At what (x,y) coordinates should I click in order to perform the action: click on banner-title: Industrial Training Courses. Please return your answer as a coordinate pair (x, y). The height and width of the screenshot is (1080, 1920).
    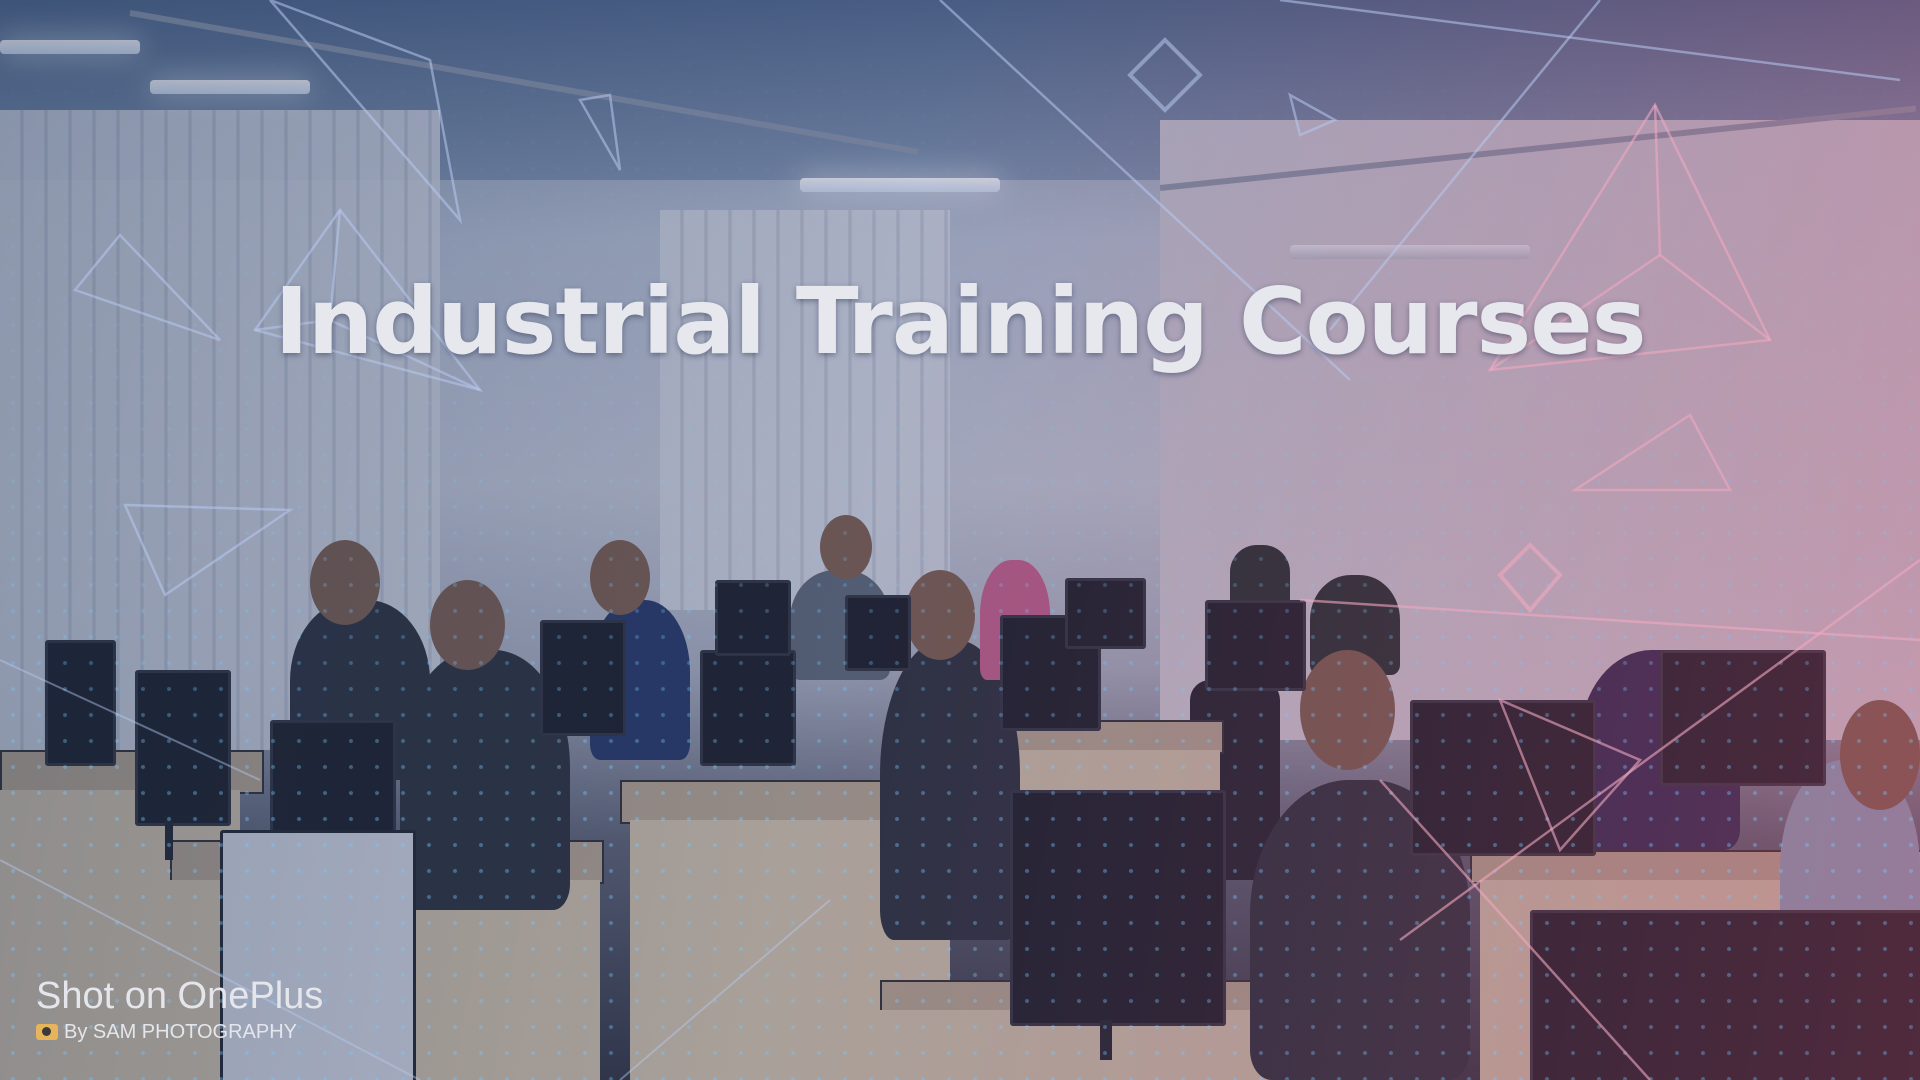
    Looking at the image, I should click on (960, 321).